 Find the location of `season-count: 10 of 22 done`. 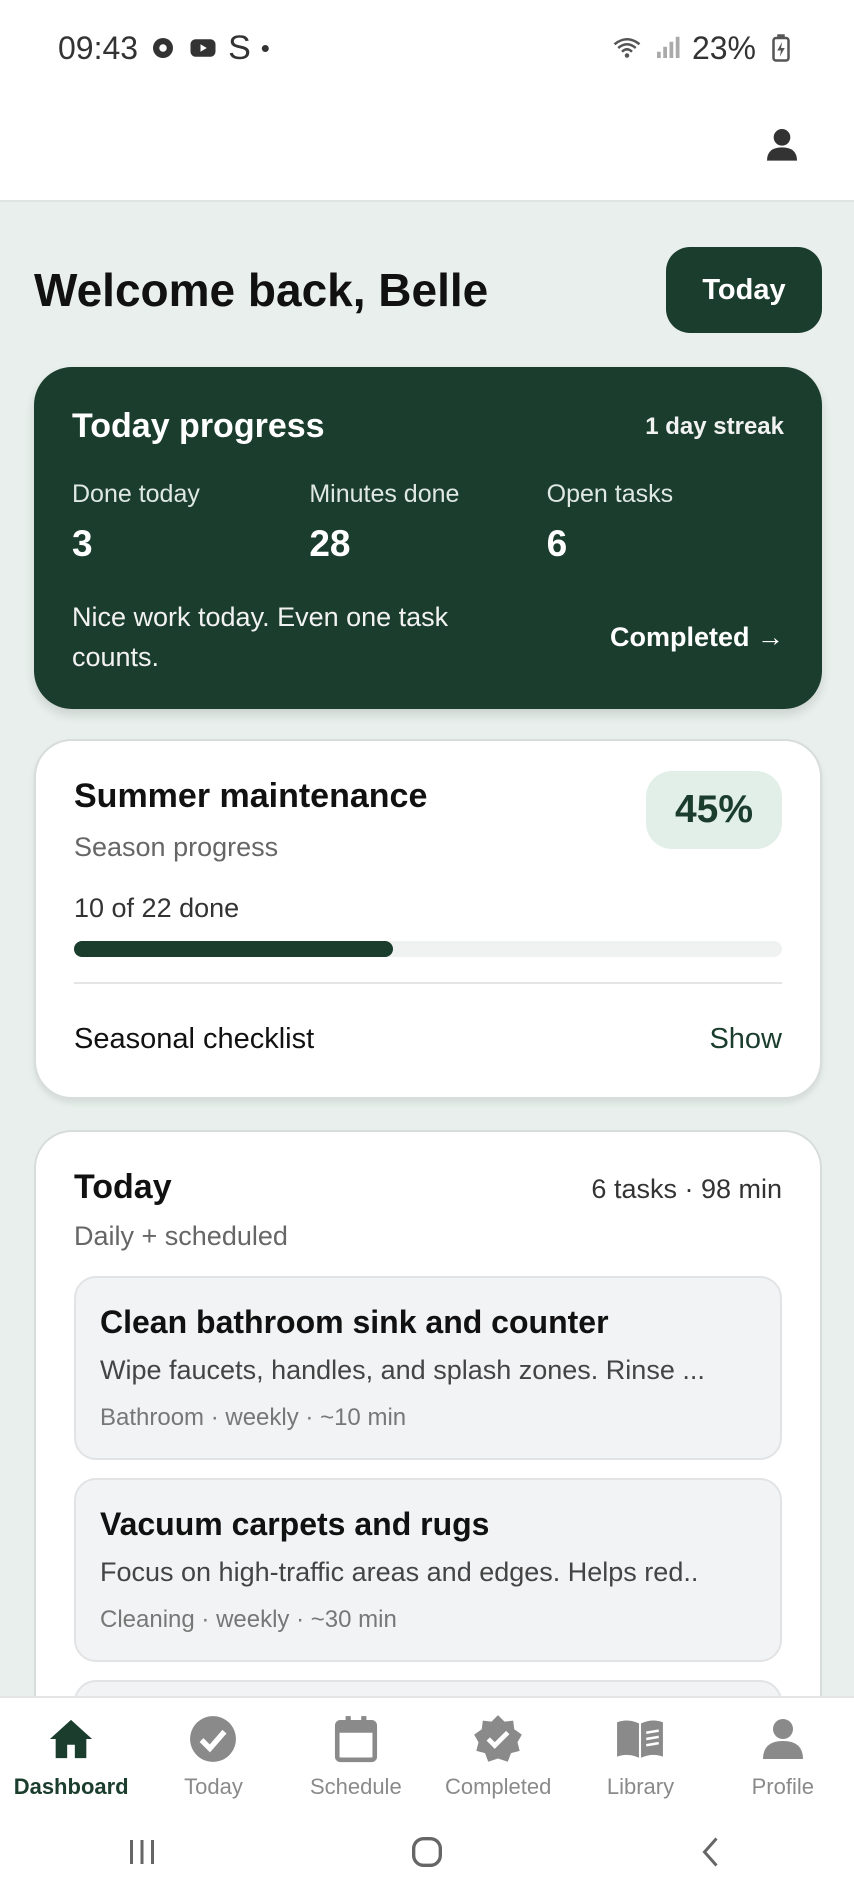

season-count: 10 of 22 done is located at coordinates (157, 908).